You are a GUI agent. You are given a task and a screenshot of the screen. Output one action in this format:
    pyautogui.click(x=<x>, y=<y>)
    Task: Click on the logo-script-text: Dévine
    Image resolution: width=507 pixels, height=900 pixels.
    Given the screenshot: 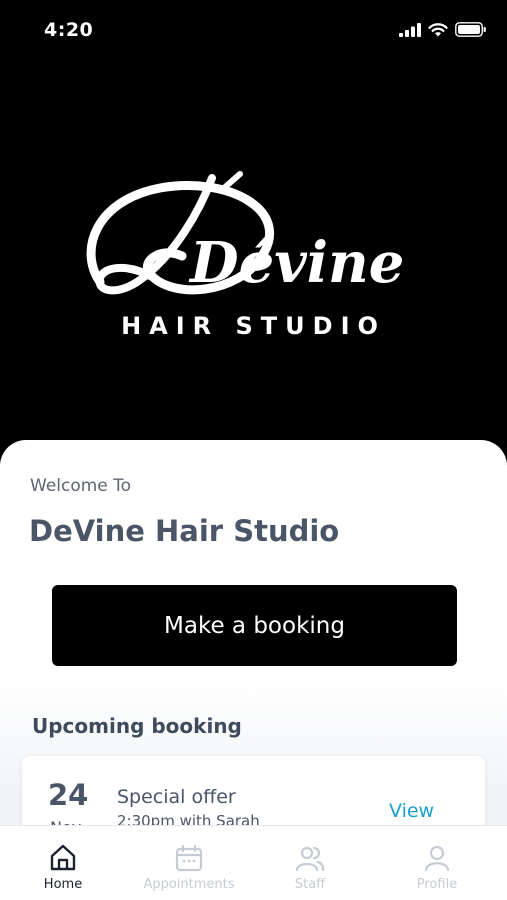 What is the action you would take?
    pyautogui.click(x=296, y=263)
    